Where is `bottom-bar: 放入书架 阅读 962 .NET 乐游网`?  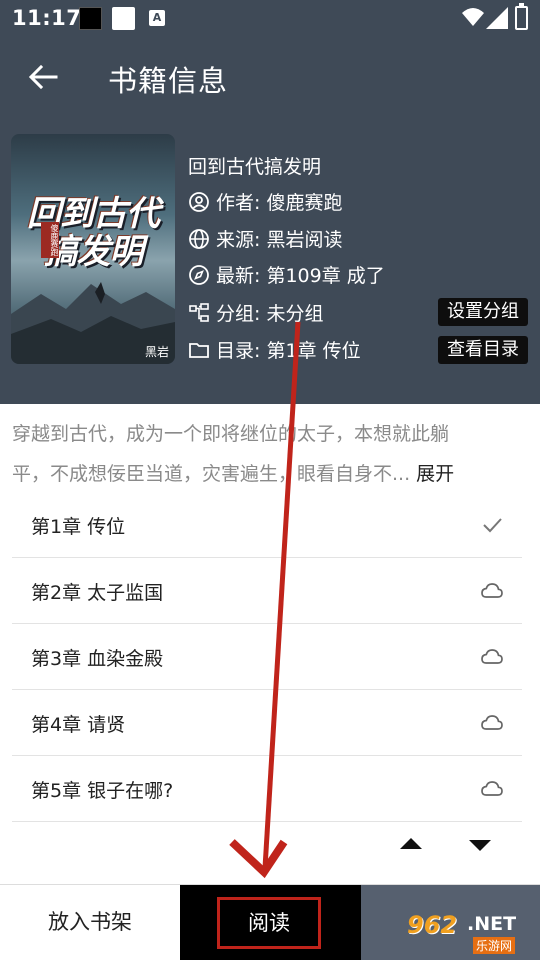
bottom-bar: 放入书架 阅读 962 .NET 乐游网 is located at coordinates (270, 922).